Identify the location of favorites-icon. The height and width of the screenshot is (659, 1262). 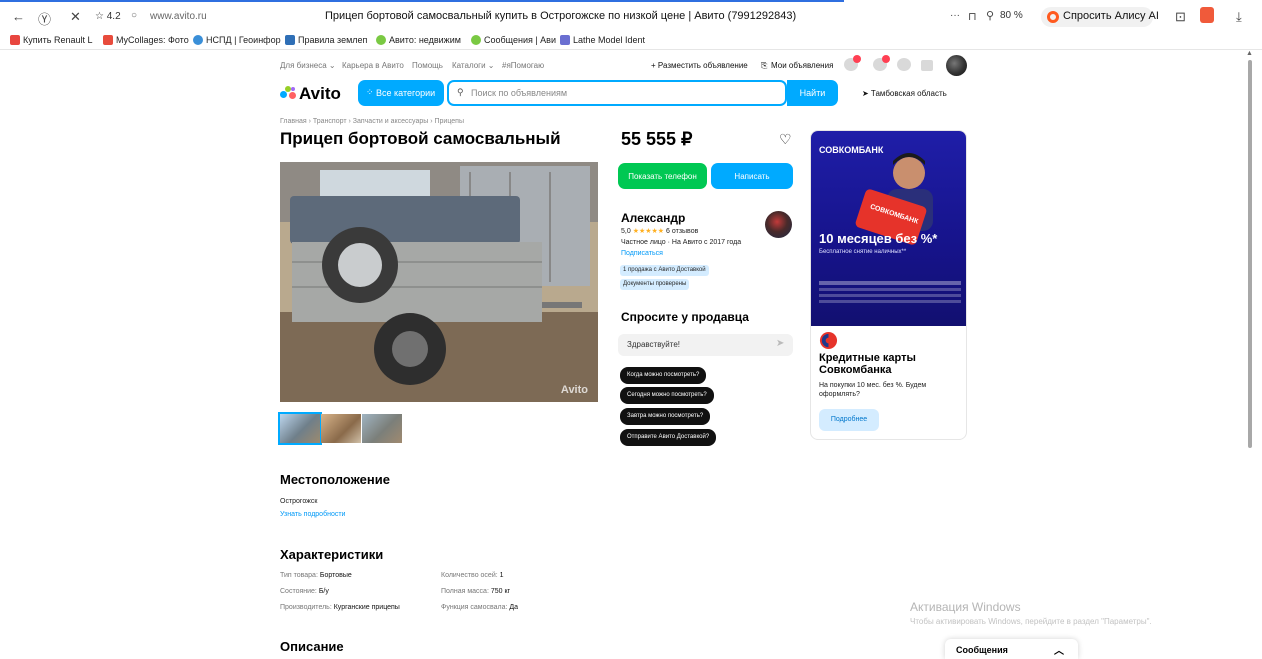
(852, 63).